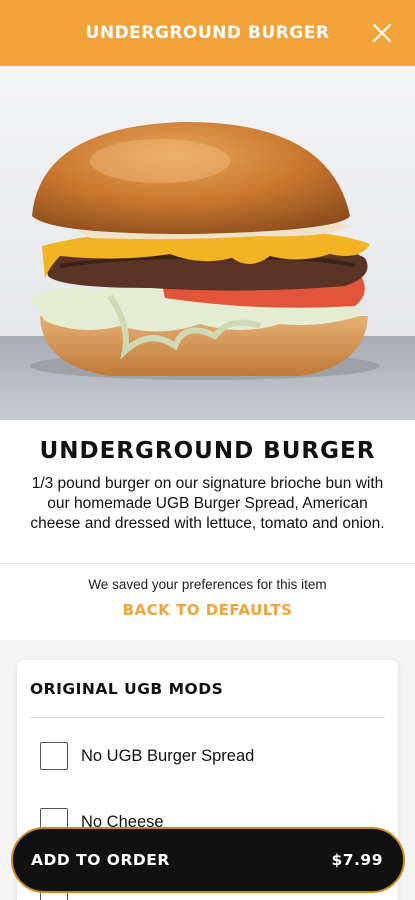  I want to click on mods-title: ORIGINAL UGB MODS, so click(127, 689).